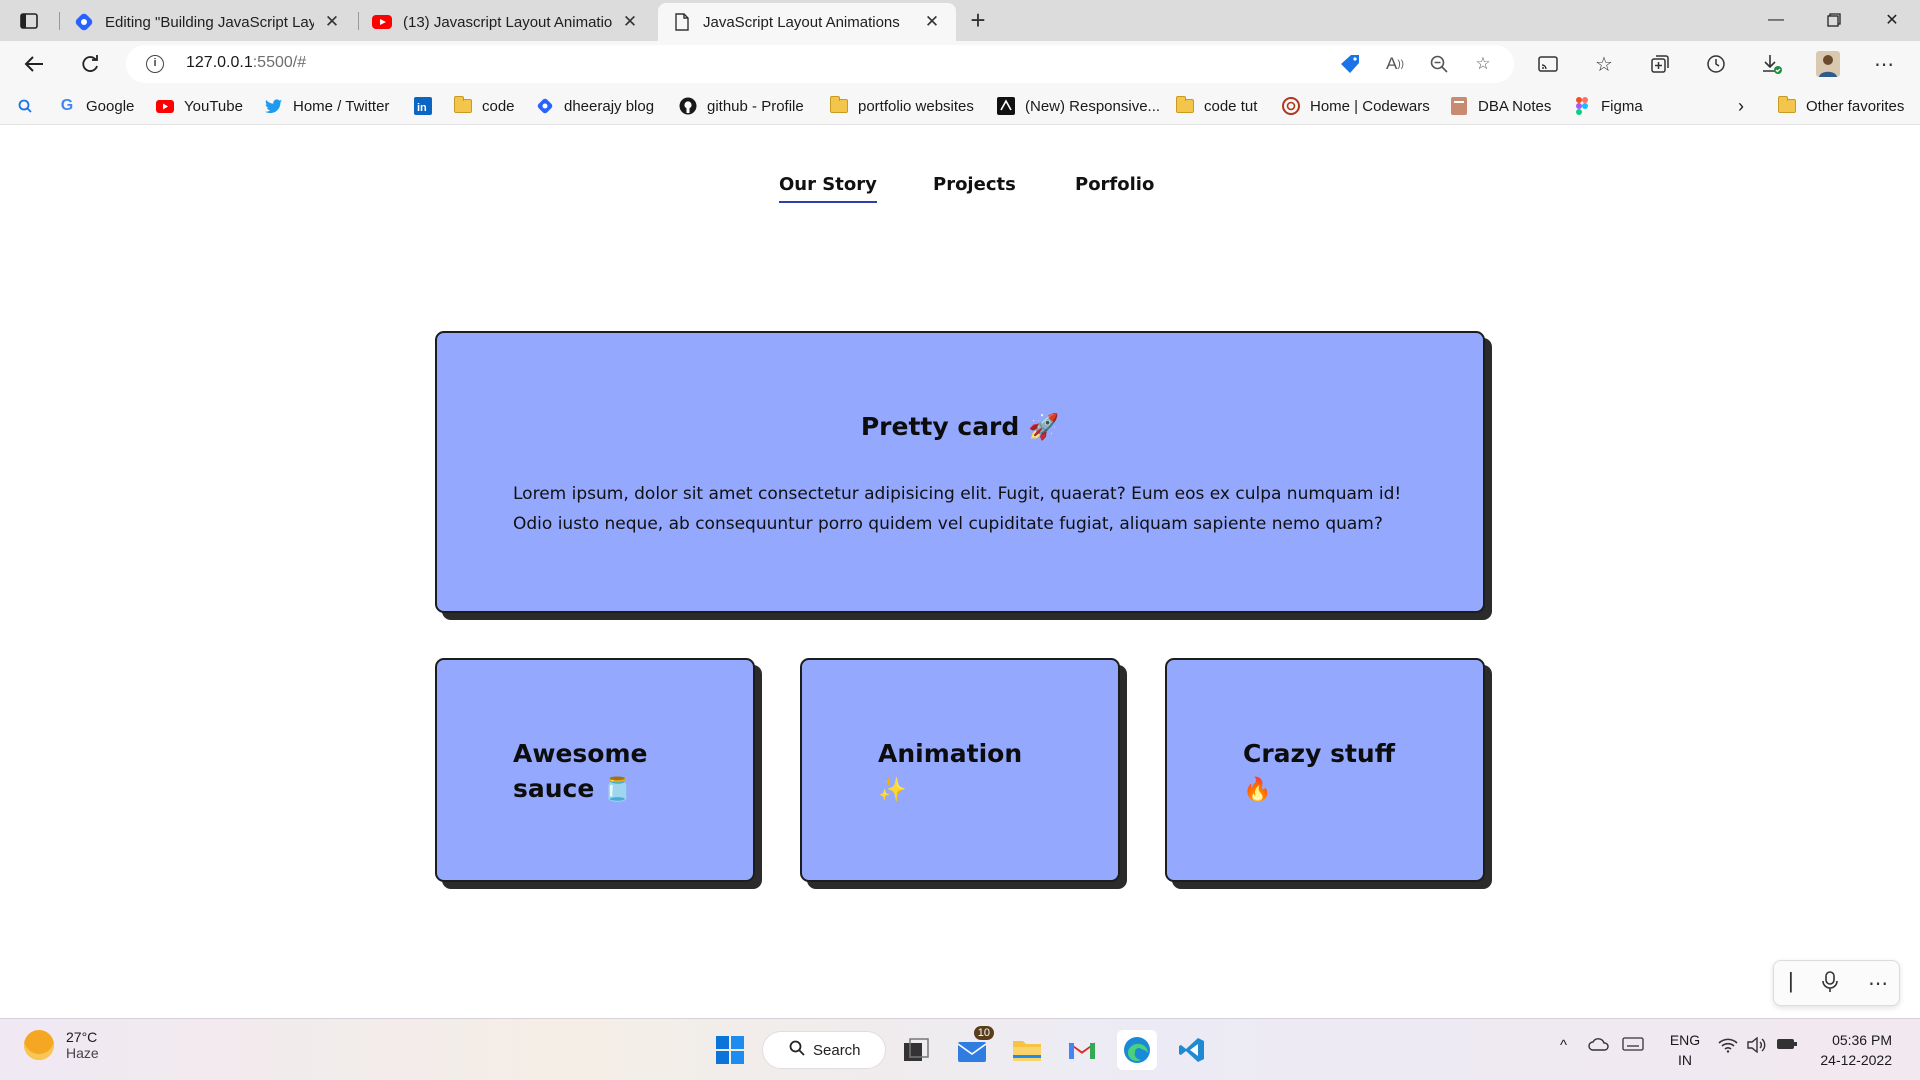 The height and width of the screenshot is (1080, 1920). What do you see at coordinates (950, 753) in the screenshot?
I see `card-title-text: Animation` at bounding box center [950, 753].